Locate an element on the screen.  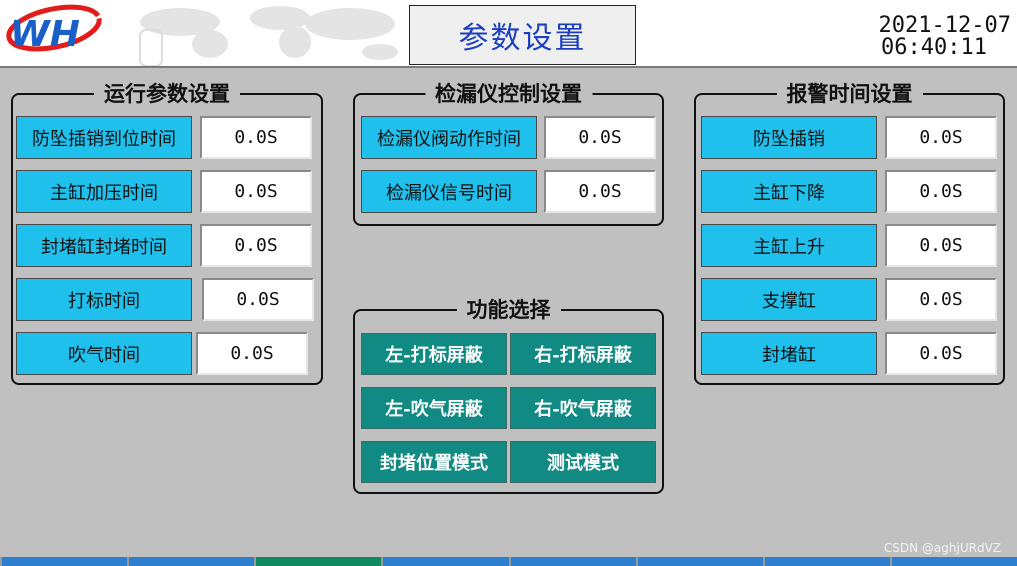
run-value-main-pressure-time: 0.0S is located at coordinates (256, 191).